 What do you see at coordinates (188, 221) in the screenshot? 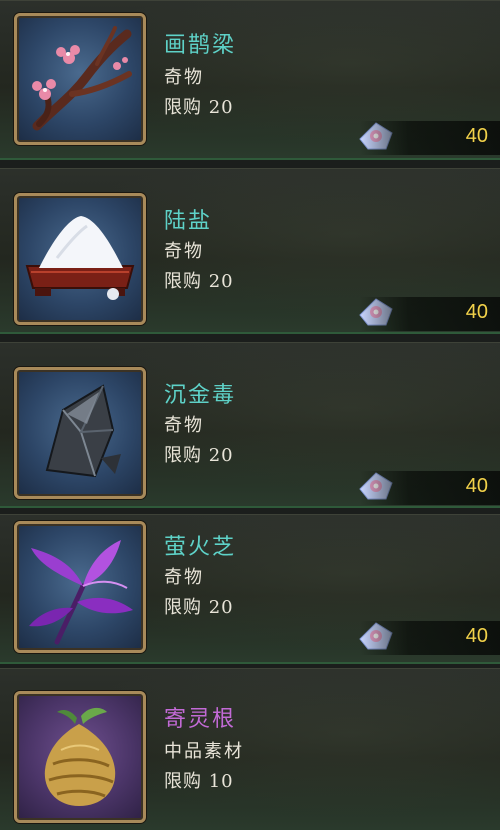
I see `item-name: 陆盐` at bounding box center [188, 221].